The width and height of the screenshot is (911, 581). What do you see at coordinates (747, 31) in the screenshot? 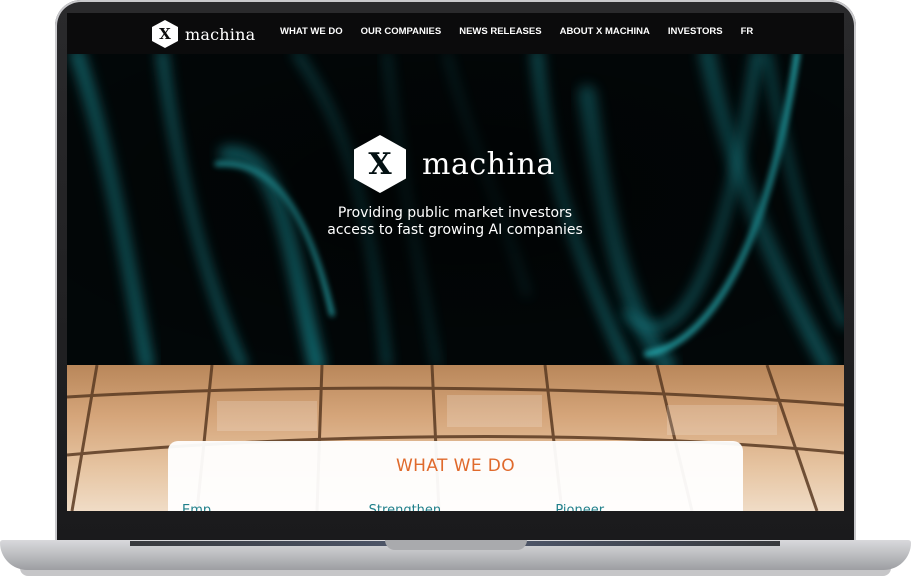
I see `nav-item-language-fr: FR` at bounding box center [747, 31].